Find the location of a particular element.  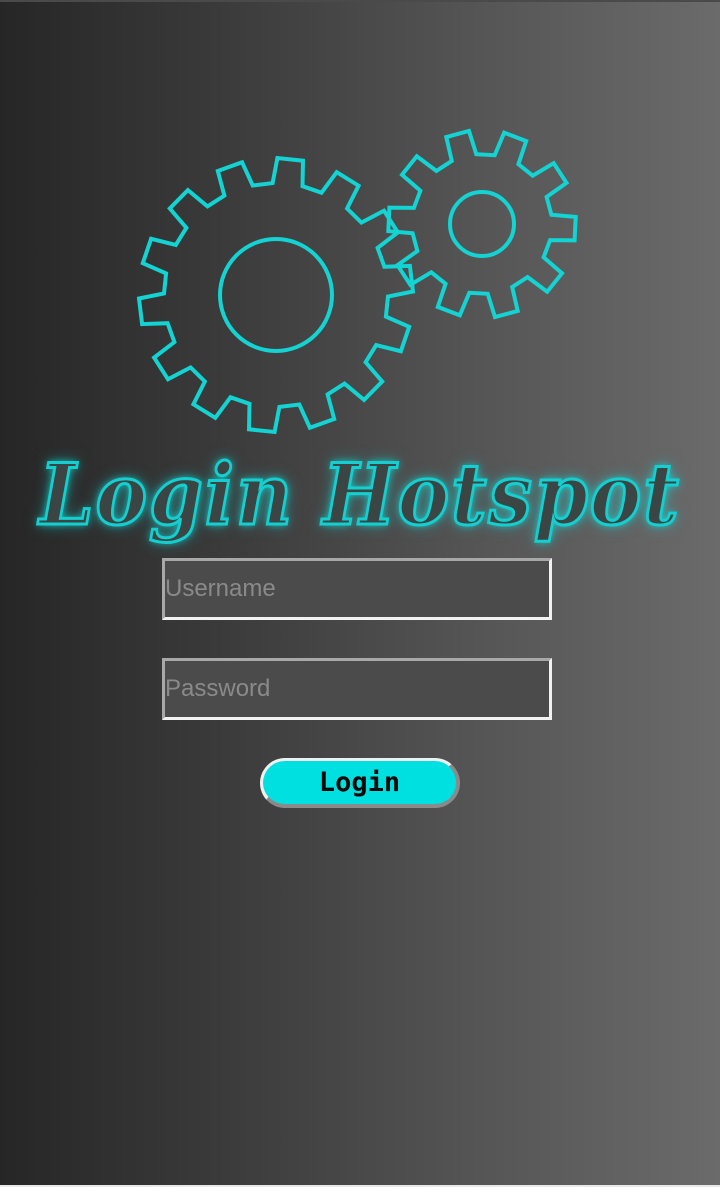

username-input is located at coordinates (357, 589).